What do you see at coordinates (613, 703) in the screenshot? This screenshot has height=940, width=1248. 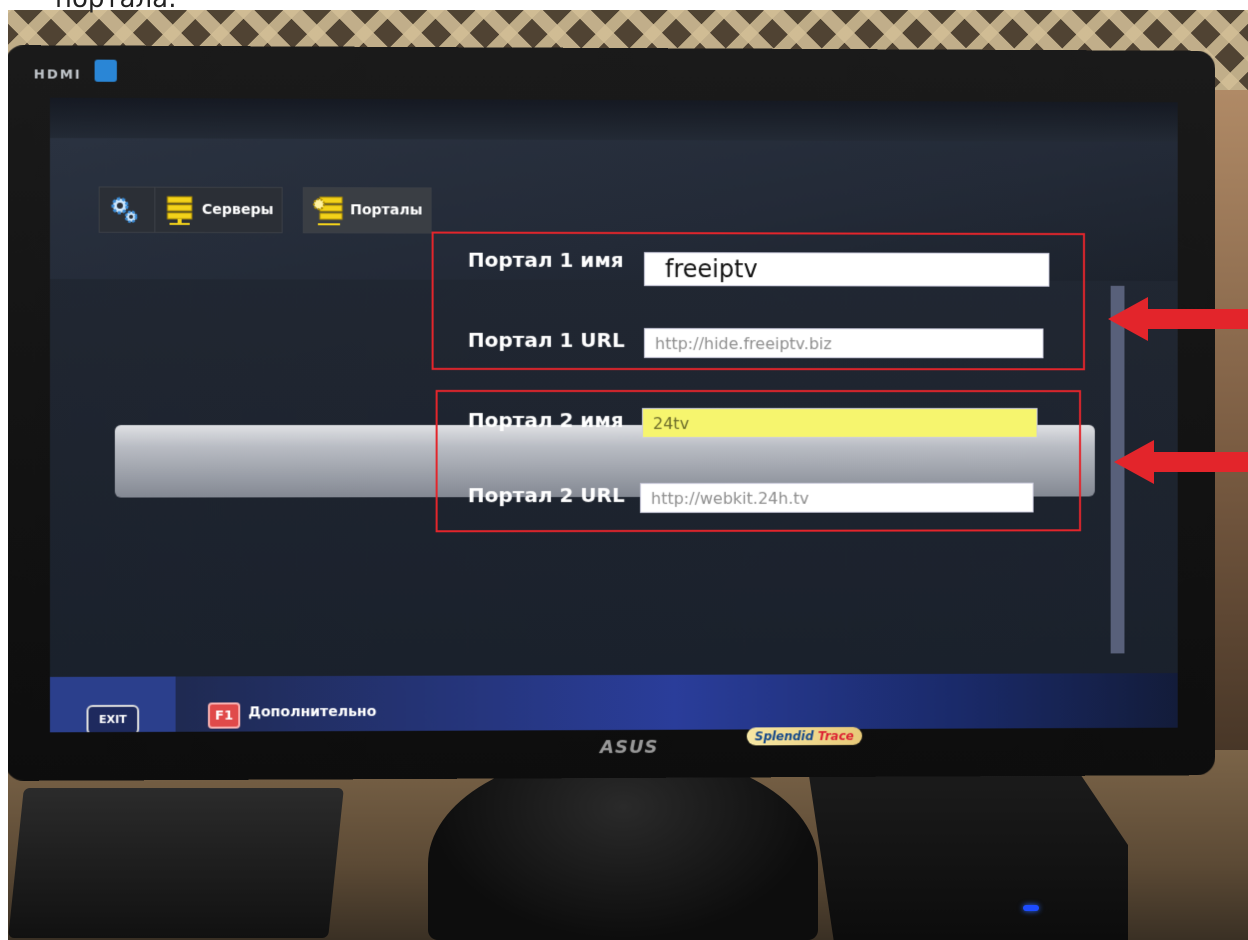 I see `bottom-bar: EXIT F1 Дополнительно` at bounding box center [613, 703].